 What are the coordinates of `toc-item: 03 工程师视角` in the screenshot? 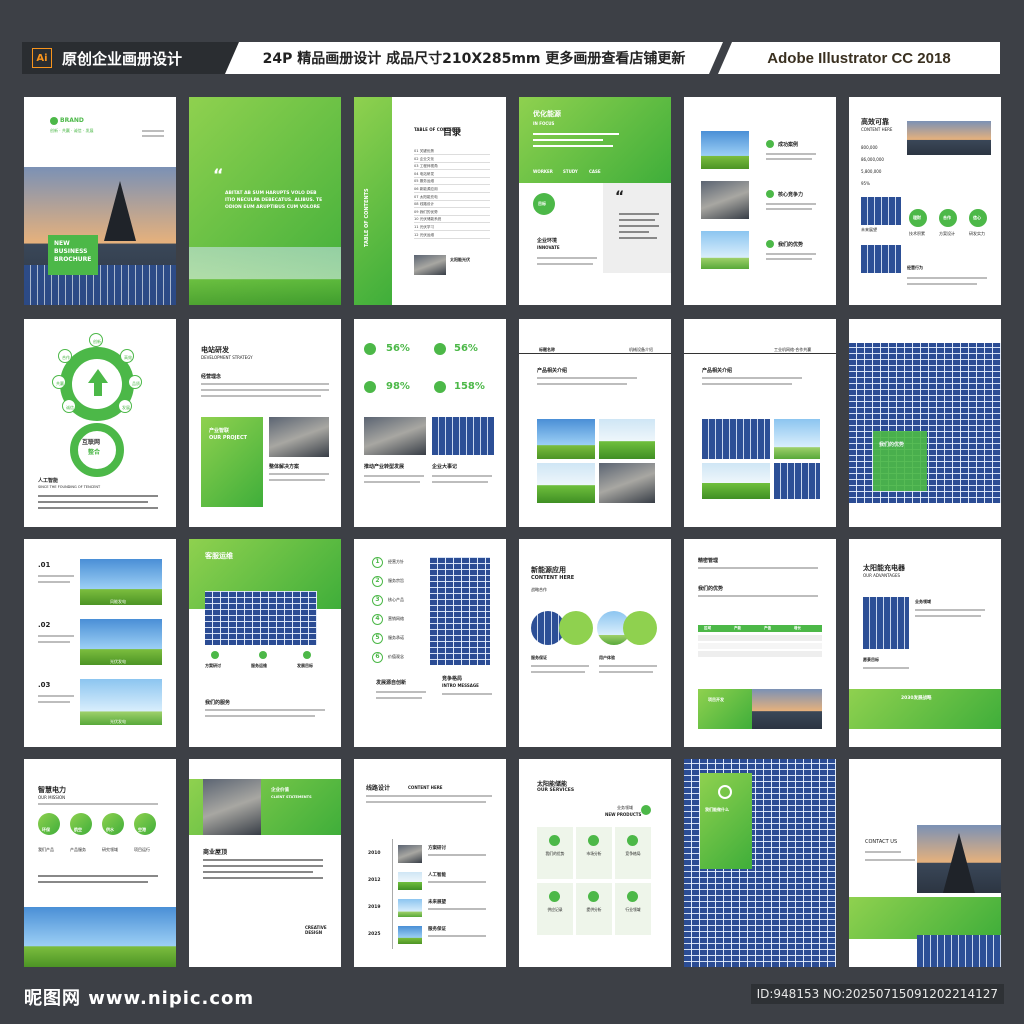 It's located at (452, 167).